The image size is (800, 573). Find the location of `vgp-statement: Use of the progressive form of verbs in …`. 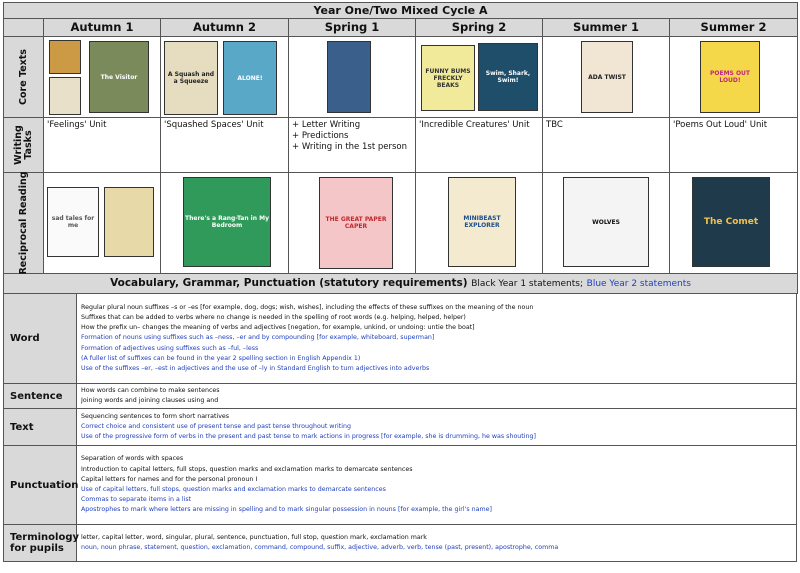

vgp-statement: Use of the progressive form of verbs in … is located at coordinates (308, 437).